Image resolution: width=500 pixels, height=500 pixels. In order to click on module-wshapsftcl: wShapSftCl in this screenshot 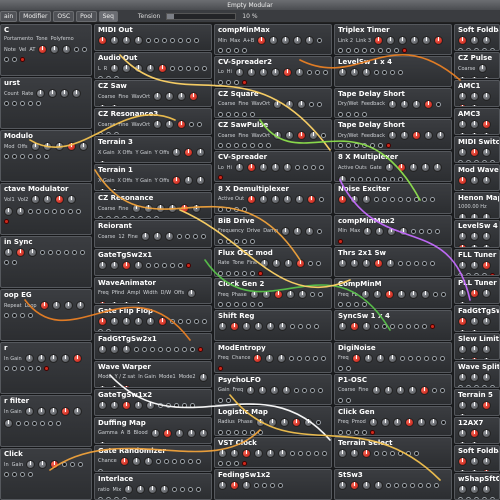, I will do `click(477, 486)`.